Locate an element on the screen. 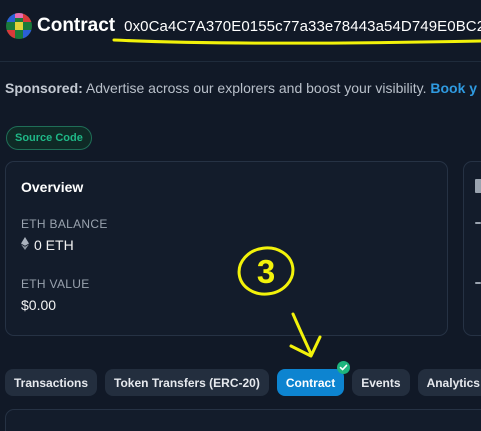  header-divider is located at coordinates (240, 61).